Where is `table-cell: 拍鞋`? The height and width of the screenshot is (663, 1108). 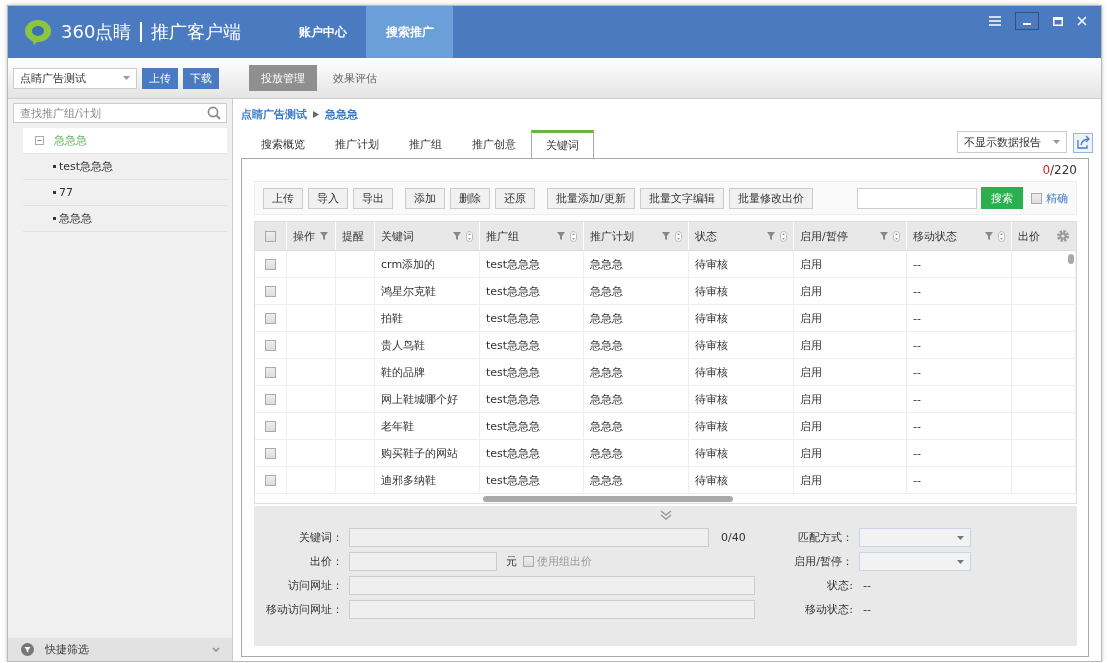
table-cell: 拍鞋 is located at coordinates (392, 318).